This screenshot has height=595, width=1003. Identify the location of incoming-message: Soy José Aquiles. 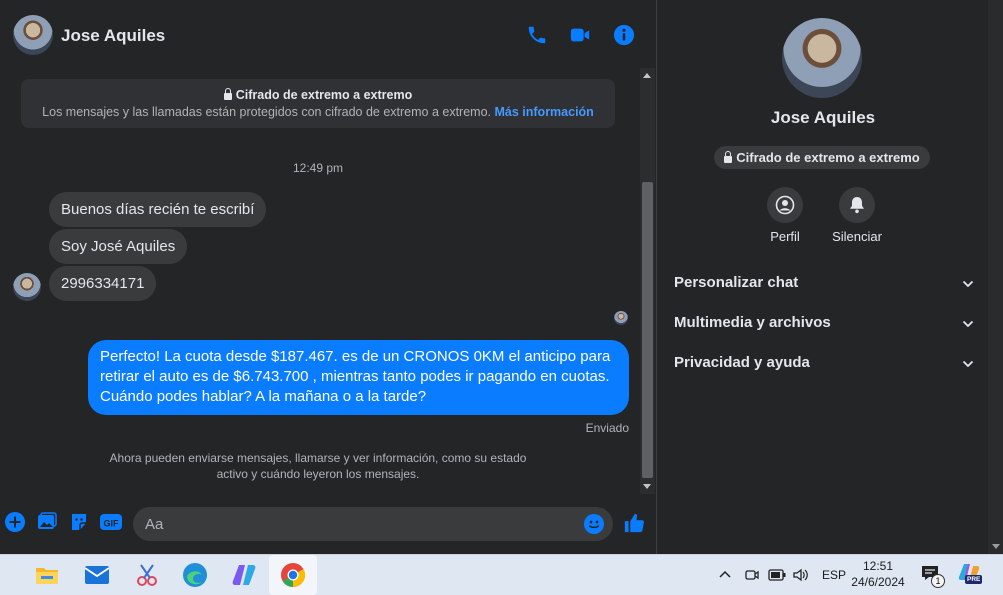
(118, 246).